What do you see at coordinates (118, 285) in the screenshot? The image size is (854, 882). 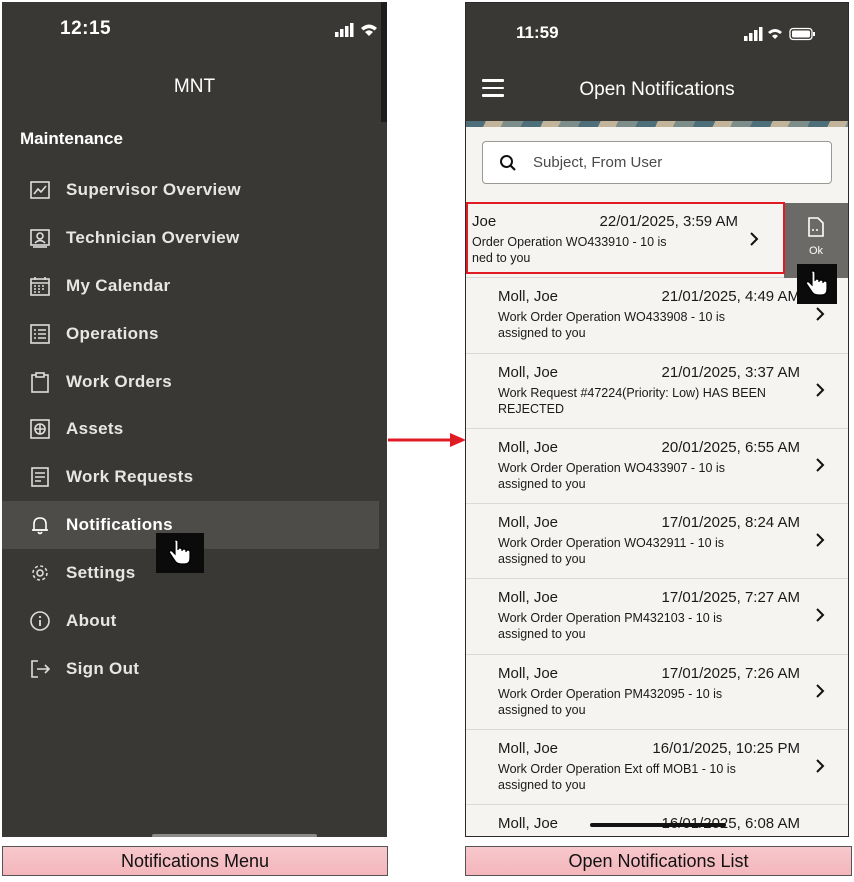 I see `menu-label: My Calendar` at bounding box center [118, 285].